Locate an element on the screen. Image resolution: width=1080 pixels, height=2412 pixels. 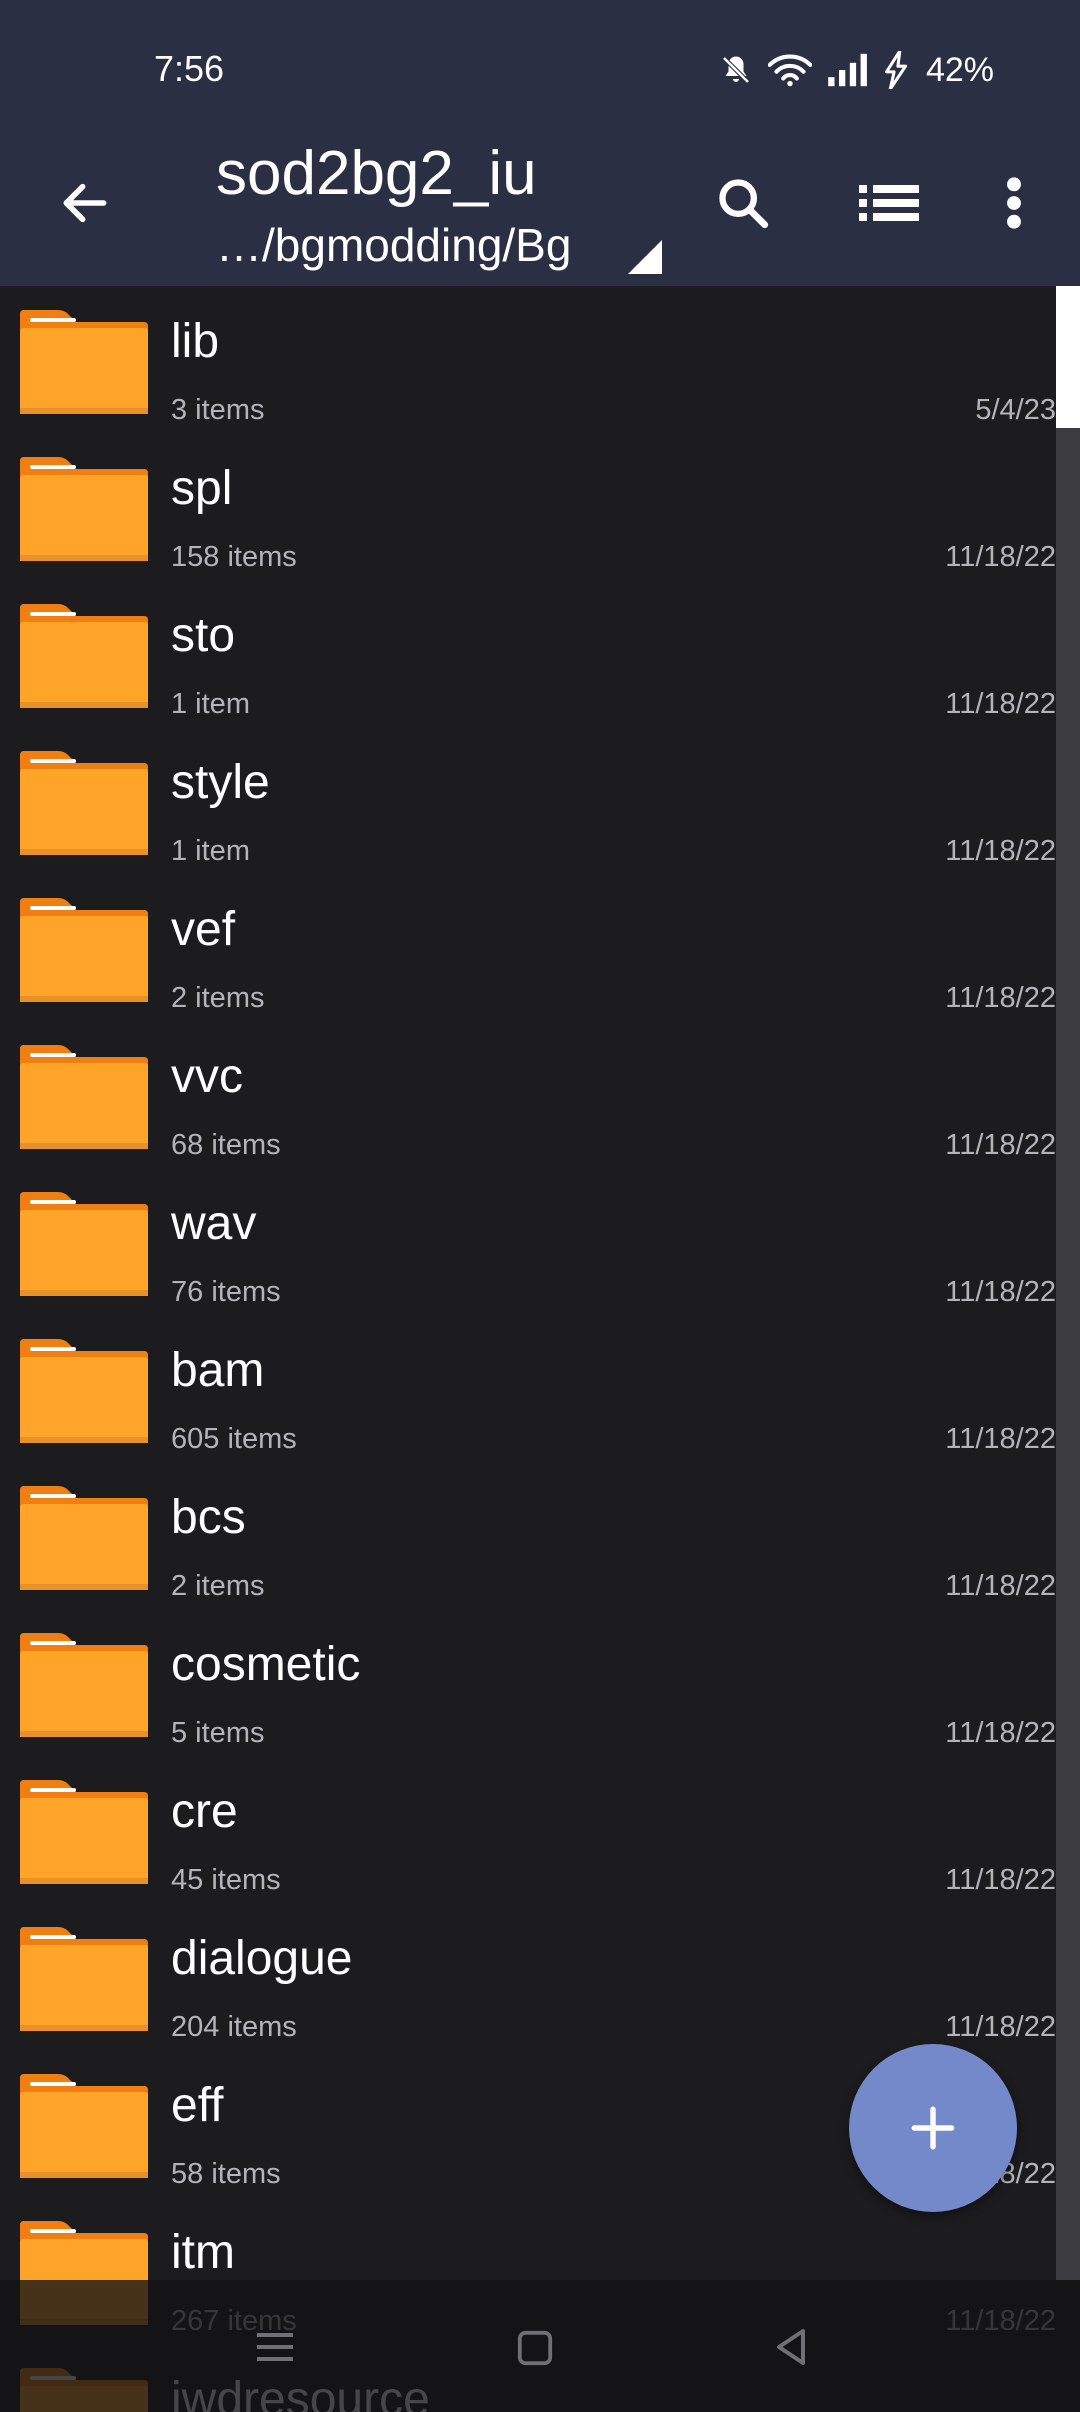
scrollbar-track is located at coordinates (1068, 1283).